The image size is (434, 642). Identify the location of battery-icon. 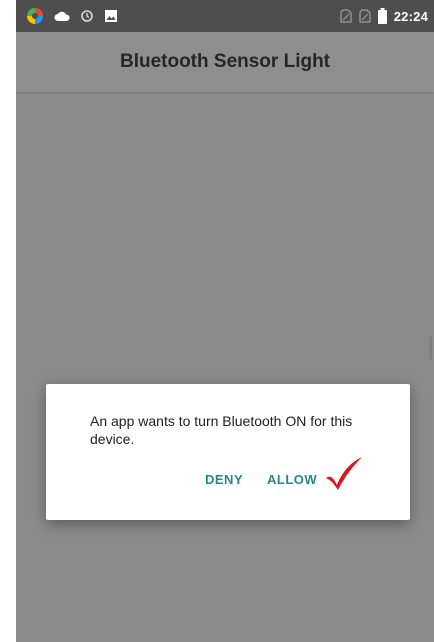
(382, 16).